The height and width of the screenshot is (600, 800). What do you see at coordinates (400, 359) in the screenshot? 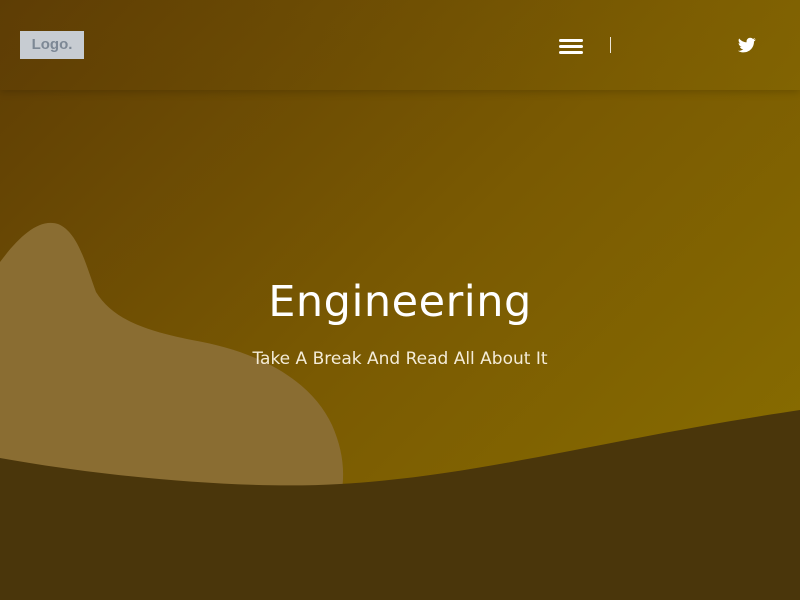
I see `page-subtitle: Take A Break And Read All About It` at bounding box center [400, 359].